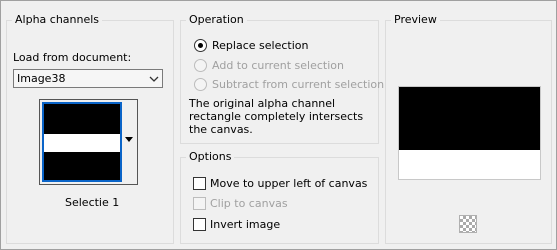 The height and width of the screenshot is (250, 557). Describe the element at coordinates (468, 224) in the screenshot. I see `transparency-checker-icon` at that location.